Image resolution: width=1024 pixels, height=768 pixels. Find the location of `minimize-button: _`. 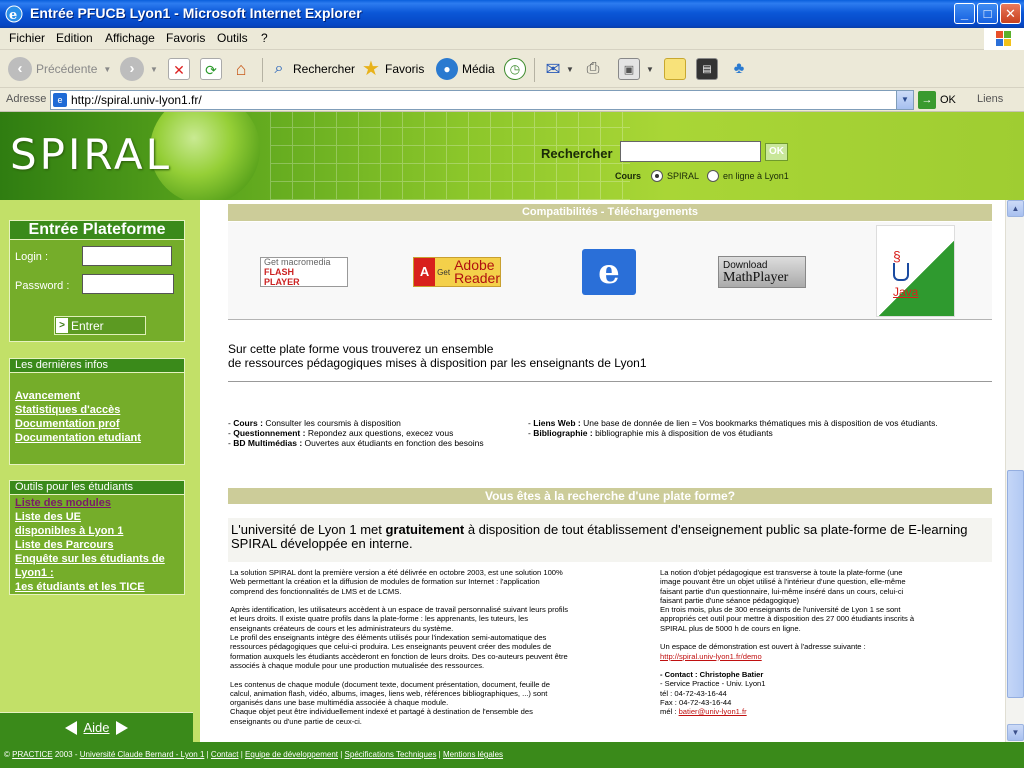

minimize-button: _ is located at coordinates (964, 13).